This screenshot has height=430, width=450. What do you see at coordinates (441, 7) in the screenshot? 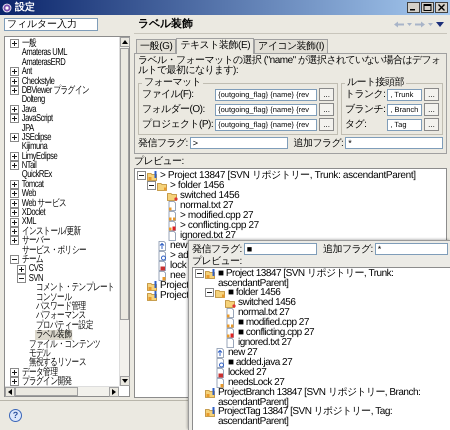
I see `close-button` at bounding box center [441, 7].